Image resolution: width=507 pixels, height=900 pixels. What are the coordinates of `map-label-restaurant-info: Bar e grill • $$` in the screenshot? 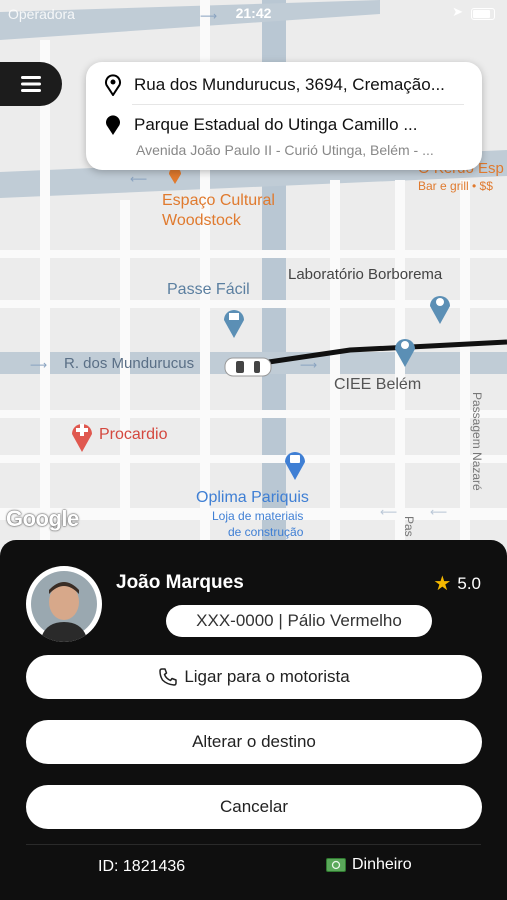 It's located at (455, 186).